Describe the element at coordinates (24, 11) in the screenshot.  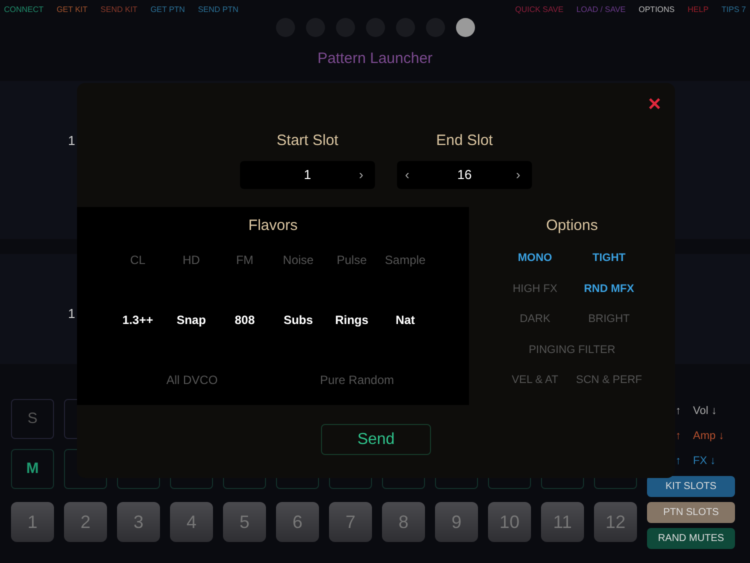
I see `top-menu-link: CONNECT` at that location.